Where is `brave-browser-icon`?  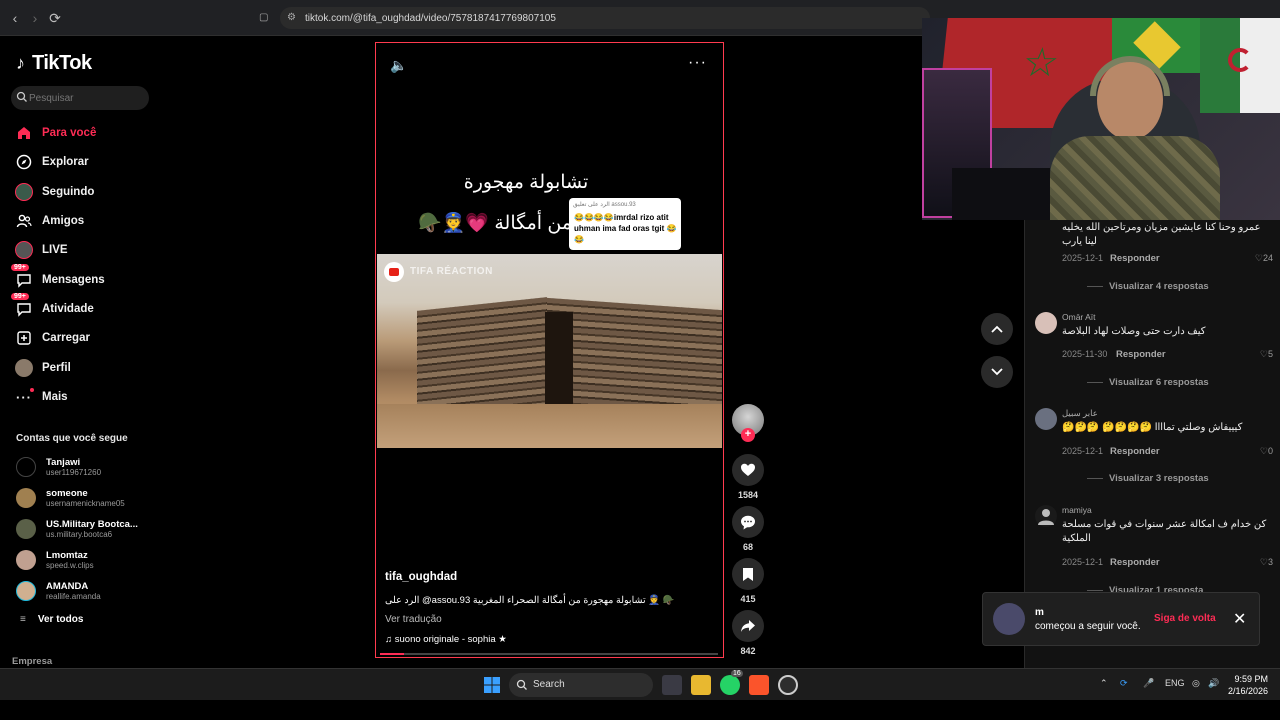 brave-browser-icon is located at coordinates (759, 685).